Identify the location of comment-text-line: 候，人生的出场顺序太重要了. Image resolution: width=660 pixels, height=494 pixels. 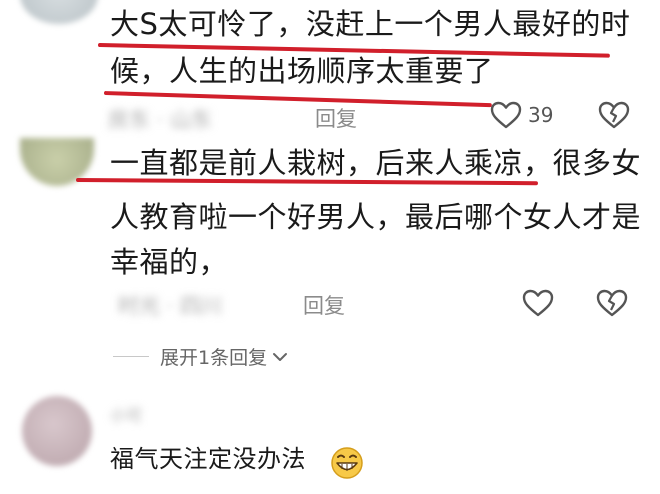
(302, 71).